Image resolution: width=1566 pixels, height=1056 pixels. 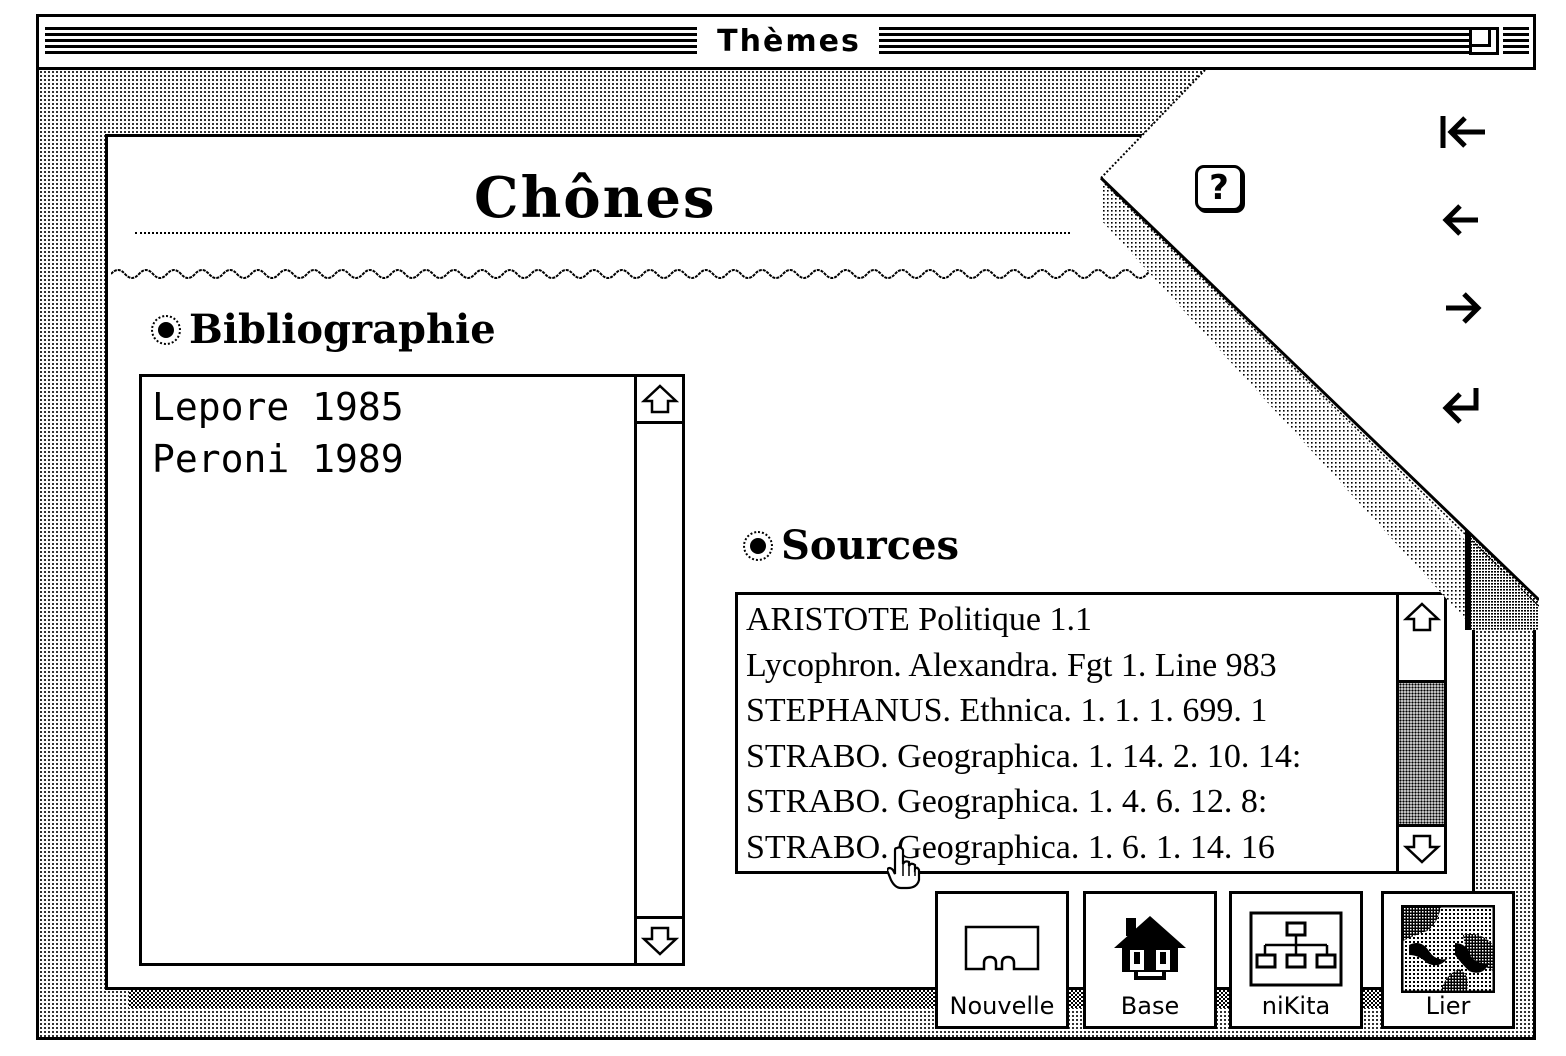 What do you see at coordinates (1150, 1006) in the screenshot?
I see `base-label: Base` at bounding box center [1150, 1006].